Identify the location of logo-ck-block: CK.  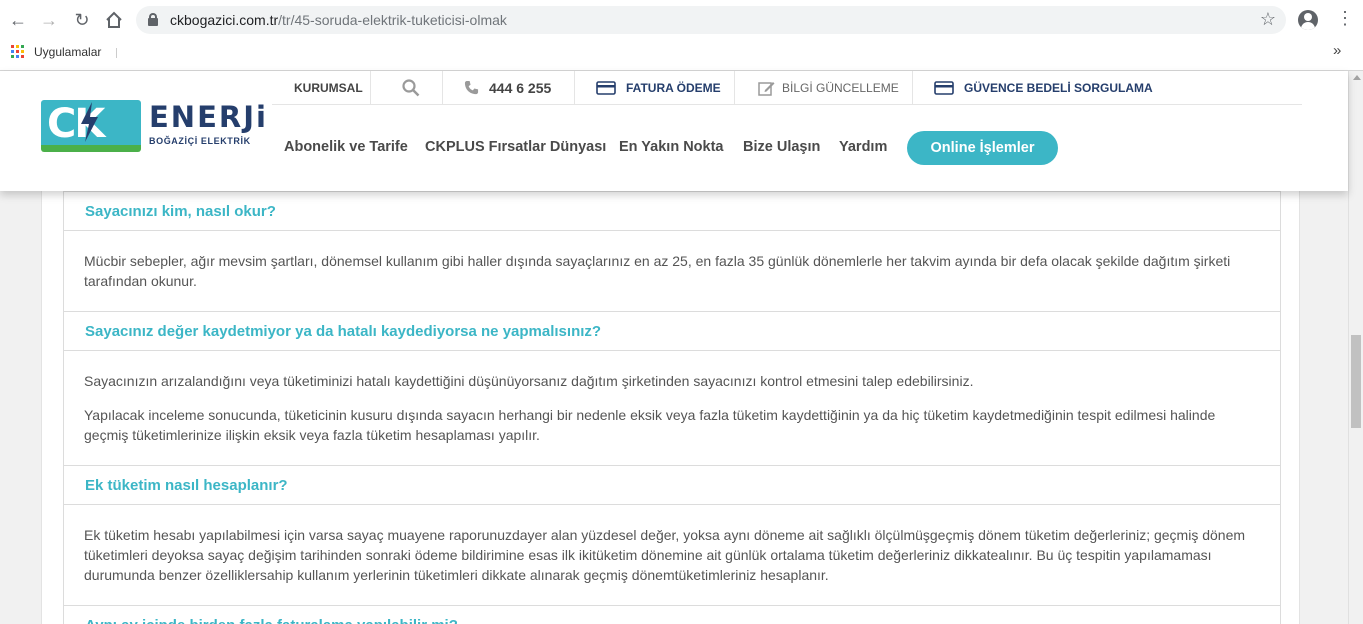
(91, 126).